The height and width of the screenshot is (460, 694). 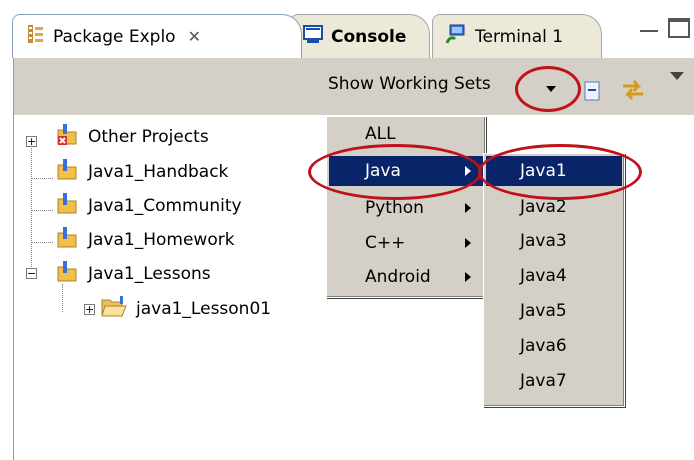 What do you see at coordinates (313, 36) in the screenshot?
I see `console-icon` at bounding box center [313, 36].